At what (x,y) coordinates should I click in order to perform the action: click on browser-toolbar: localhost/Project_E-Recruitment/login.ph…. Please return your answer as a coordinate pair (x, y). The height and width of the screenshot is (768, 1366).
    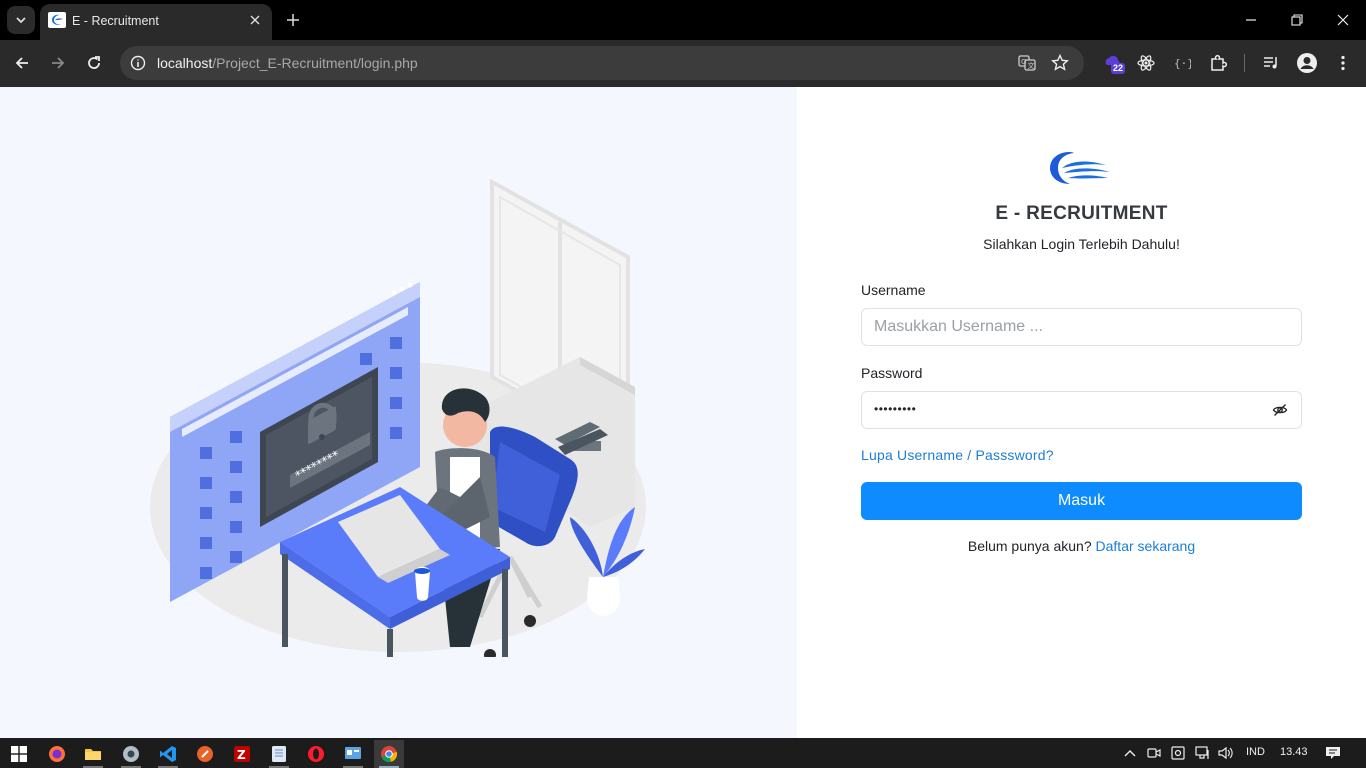
    Looking at the image, I should click on (683, 63).